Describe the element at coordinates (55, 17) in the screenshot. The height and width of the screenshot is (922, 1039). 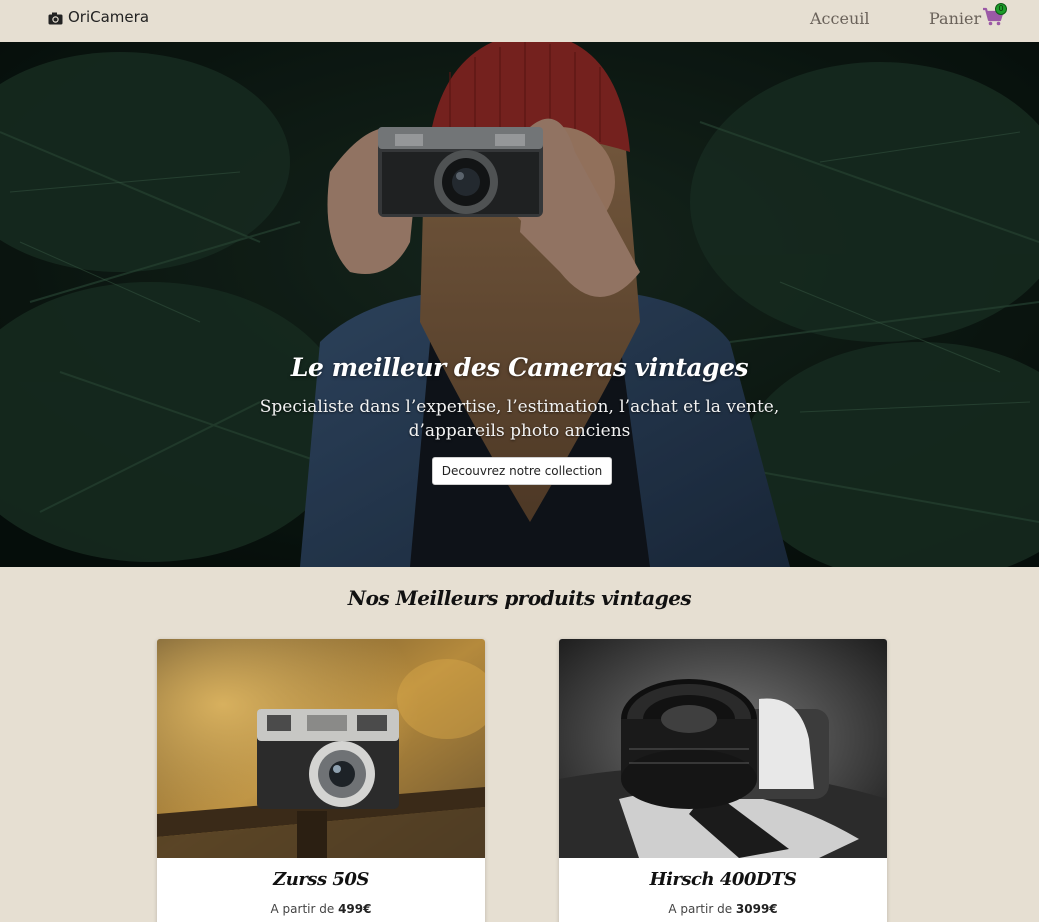
I see `camera-icon` at that location.